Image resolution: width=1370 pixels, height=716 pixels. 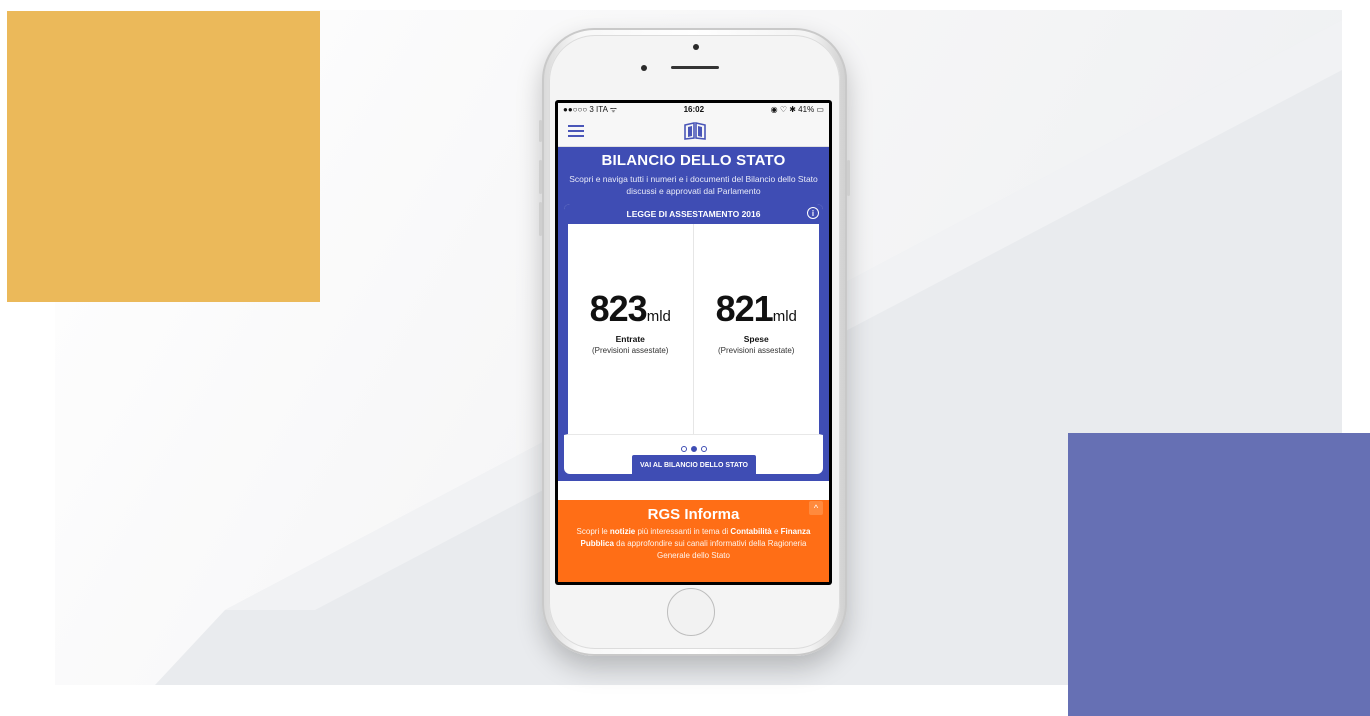 I want to click on rgs-text-part: Scopri le, so click(x=593, y=531).